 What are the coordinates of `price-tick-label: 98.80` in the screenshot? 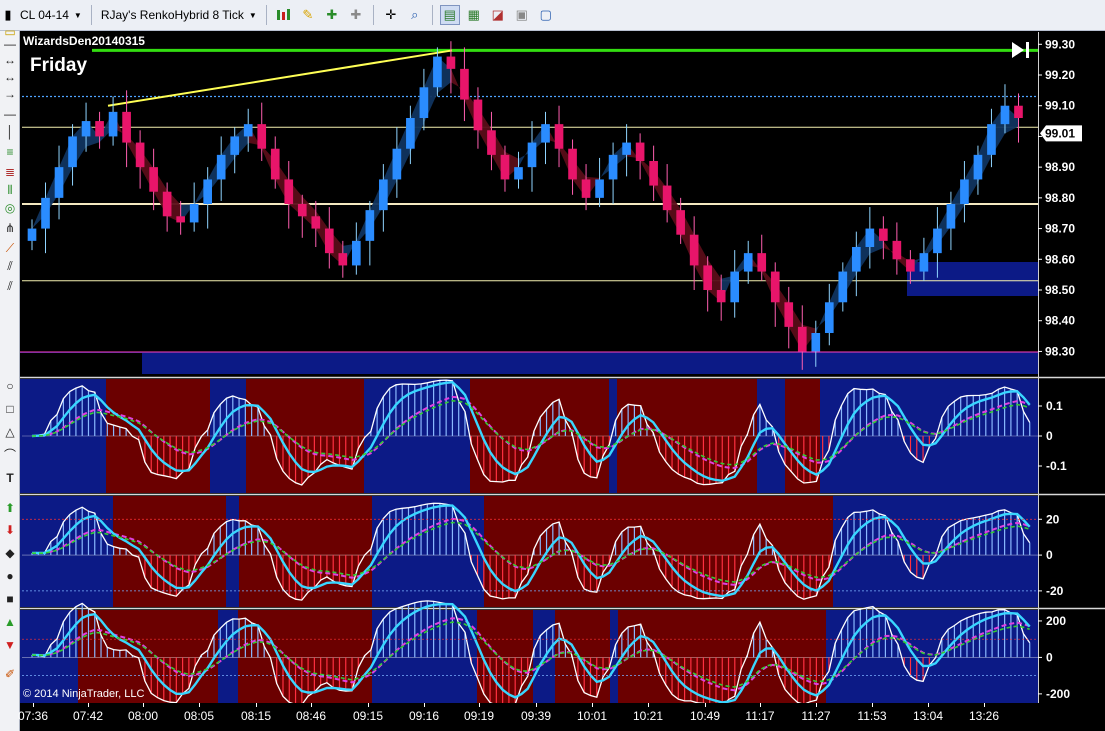 It's located at (1060, 198).